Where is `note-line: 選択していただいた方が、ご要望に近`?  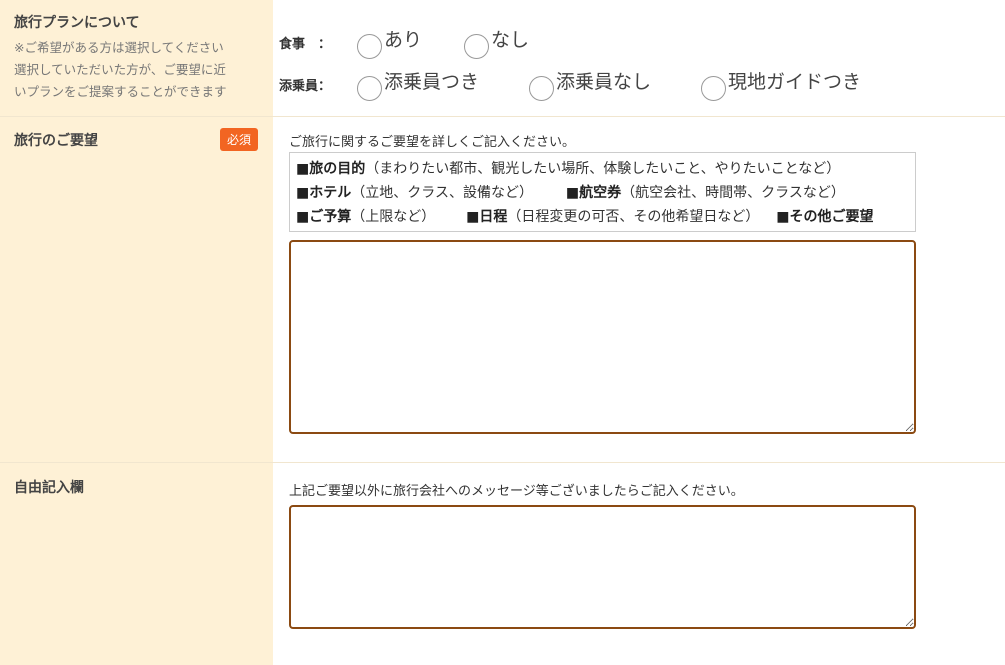 note-line: 選択していただいた方が、ご要望に近 is located at coordinates (120, 69).